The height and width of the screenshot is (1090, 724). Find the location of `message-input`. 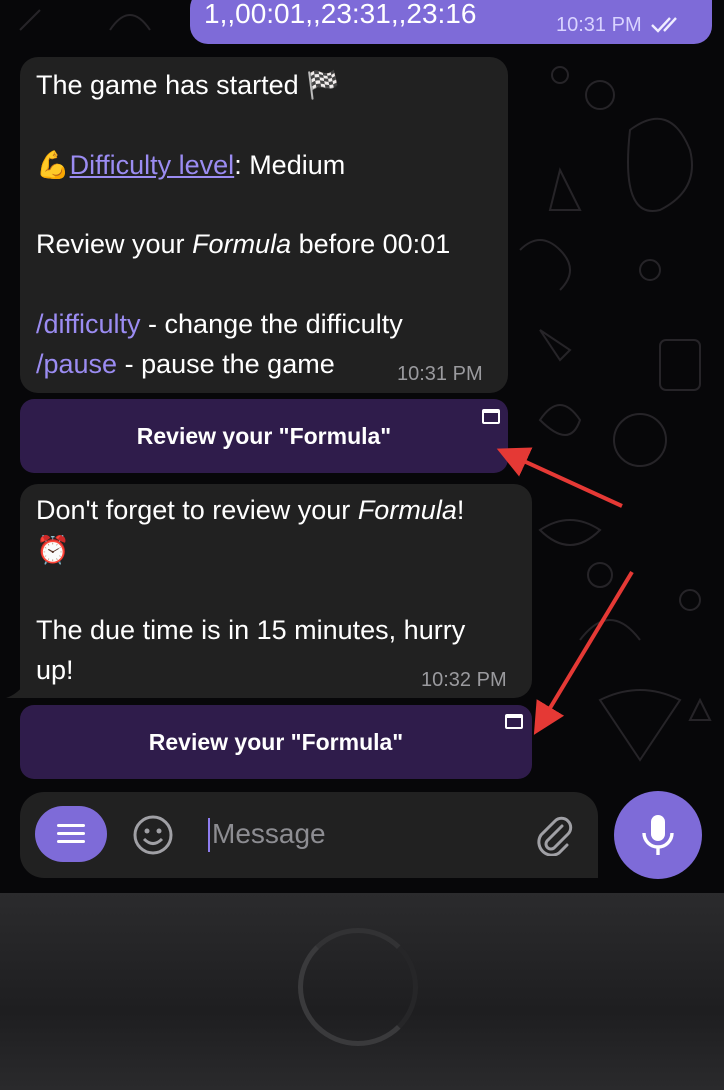

message-input is located at coordinates (365, 834).